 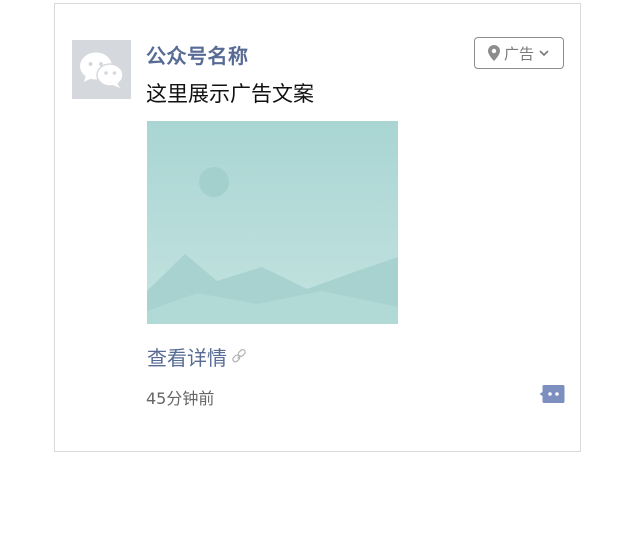 What do you see at coordinates (272, 222) in the screenshot?
I see `ad-image` at bounding box center [272, 222].